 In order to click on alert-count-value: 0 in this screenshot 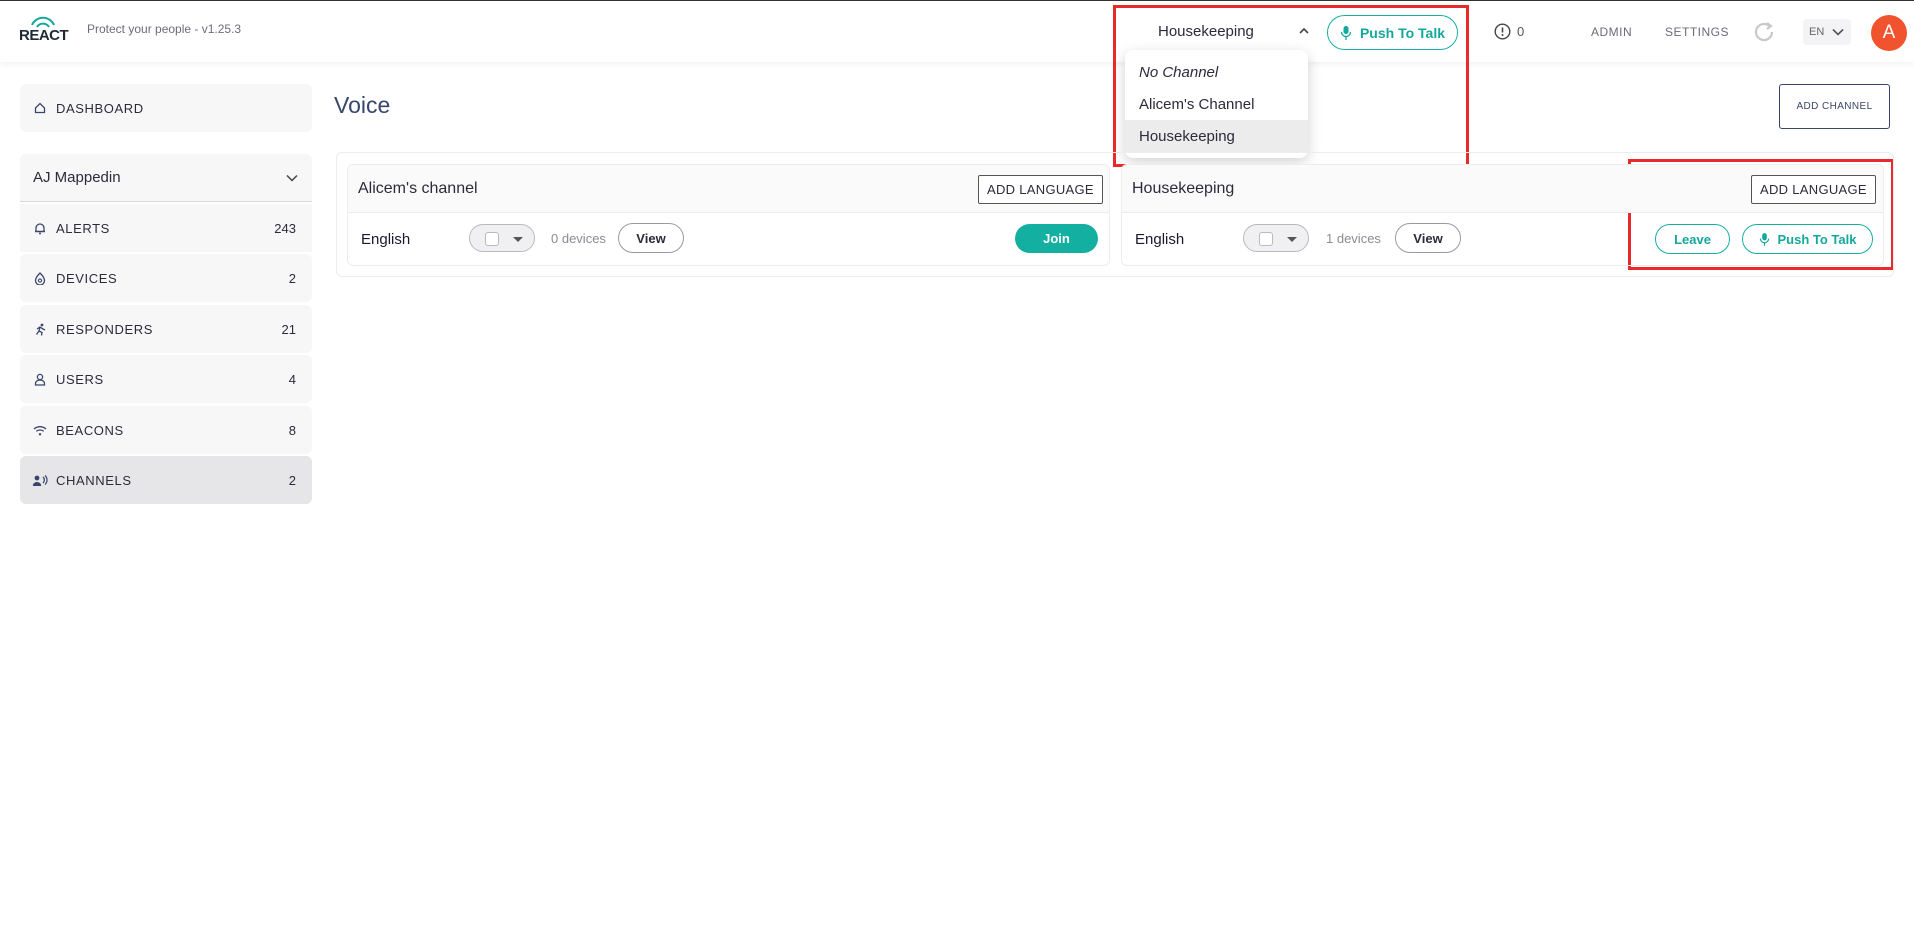, I will do `click(1521, 31)`.